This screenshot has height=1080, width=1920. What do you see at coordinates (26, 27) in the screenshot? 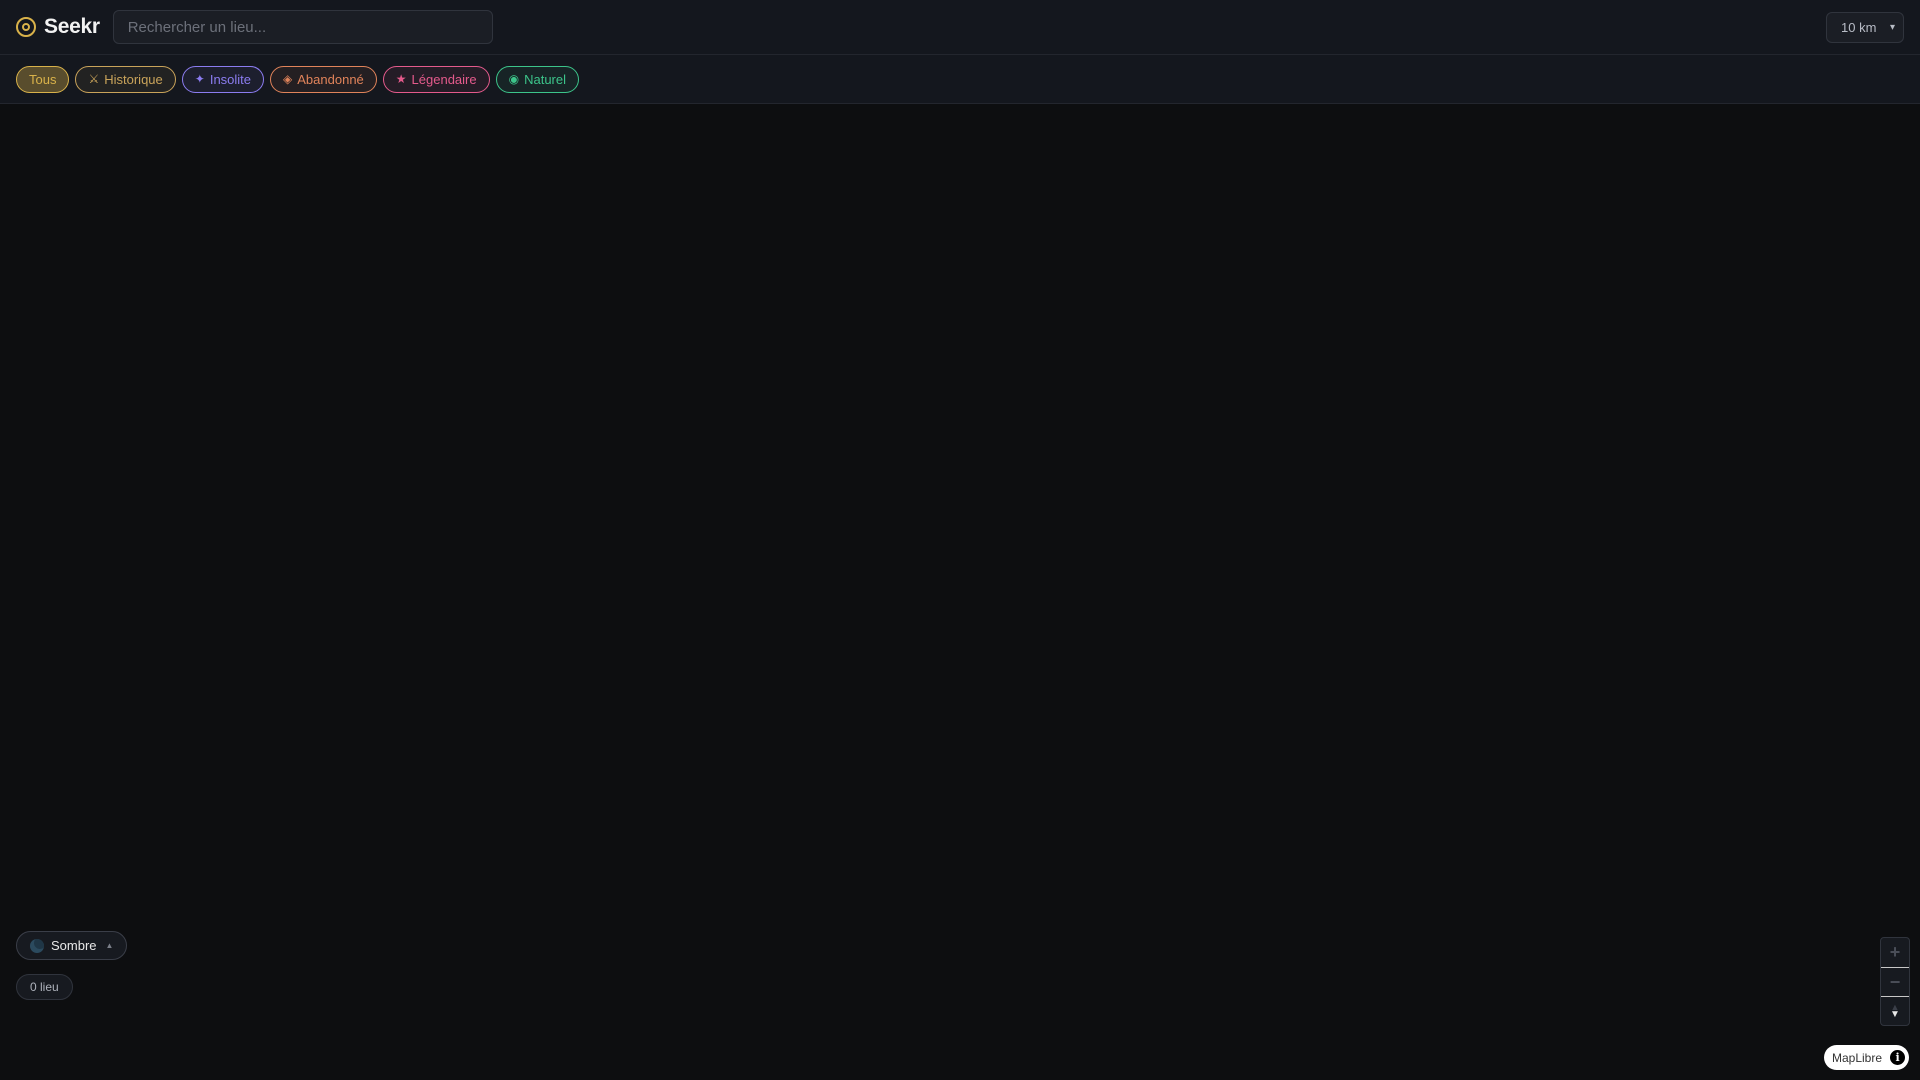
I see `target-icon` at bounding box center [26, 27].